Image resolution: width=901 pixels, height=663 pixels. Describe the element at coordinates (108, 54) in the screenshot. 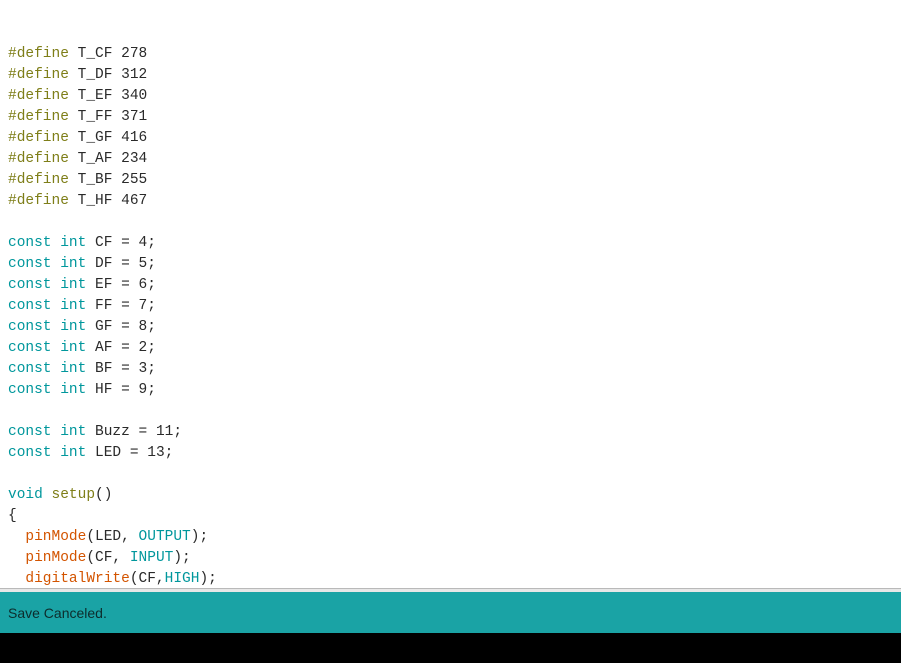

I see `code-token: T_CF 278` at that location.